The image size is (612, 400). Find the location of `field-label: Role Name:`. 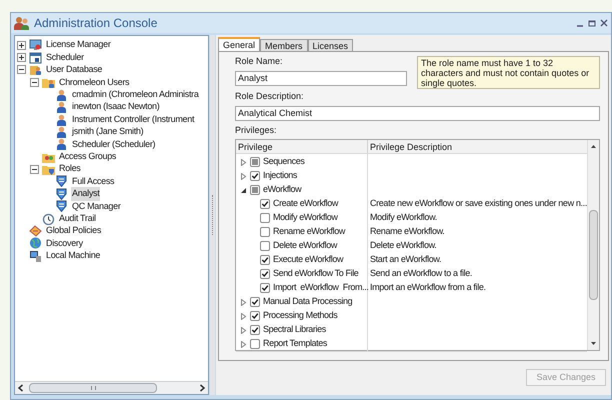

field-label: Role Name: is located at coordinates (259, 61).